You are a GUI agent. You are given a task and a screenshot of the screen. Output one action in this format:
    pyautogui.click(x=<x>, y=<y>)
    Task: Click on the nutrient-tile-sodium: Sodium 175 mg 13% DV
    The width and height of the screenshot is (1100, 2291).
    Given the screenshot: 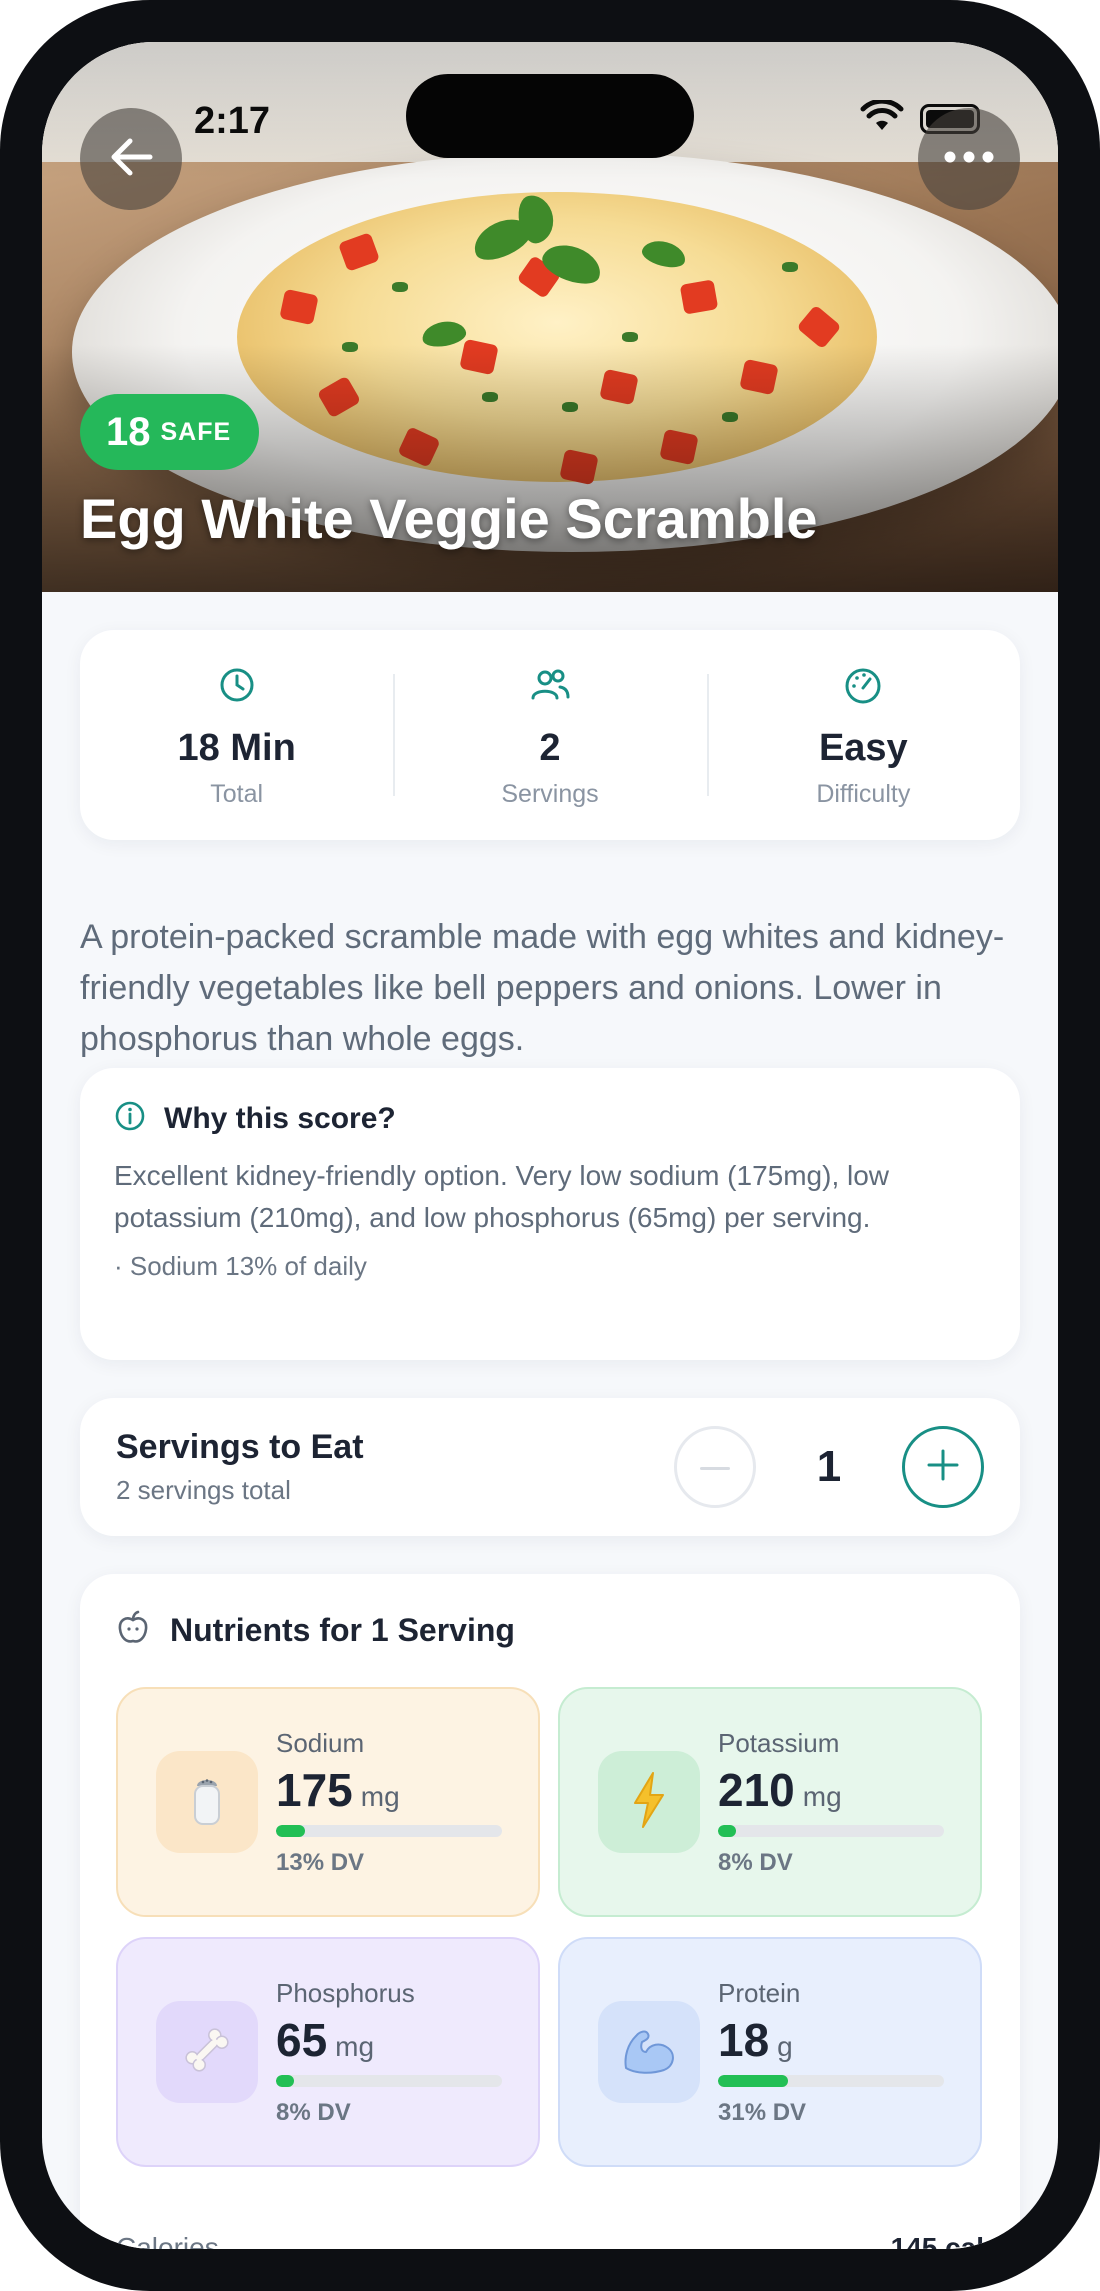 What is the action you would take?
    pyautogui.click(x=328, y=1802)
    